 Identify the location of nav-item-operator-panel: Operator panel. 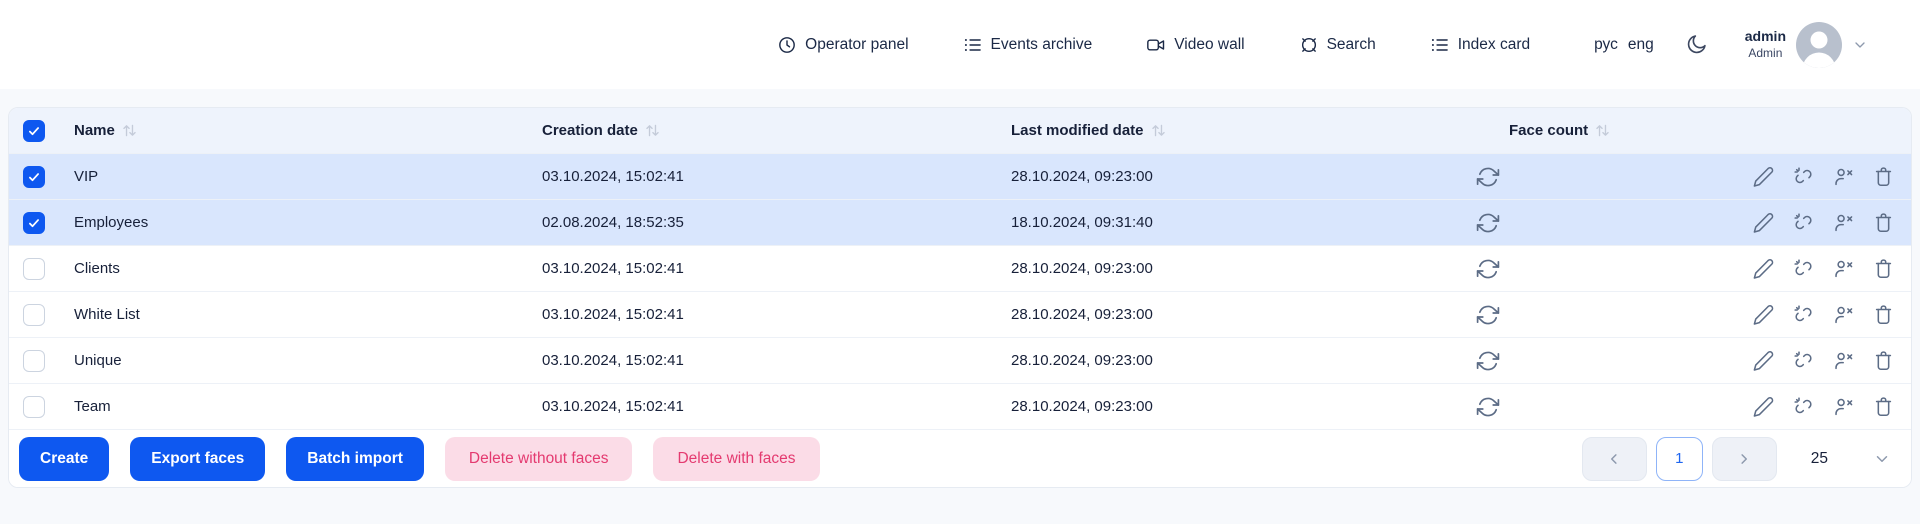
(843, 45).